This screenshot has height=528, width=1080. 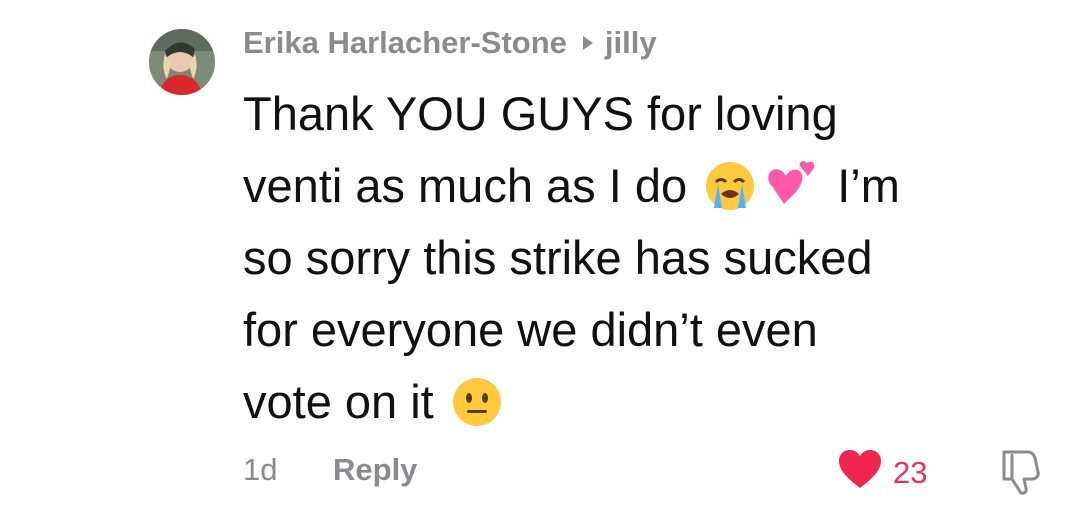 What do you see at coordinates (375, 470) in the screenshot?
I see `reply-button: Reply` at bounding box center [375, 470].